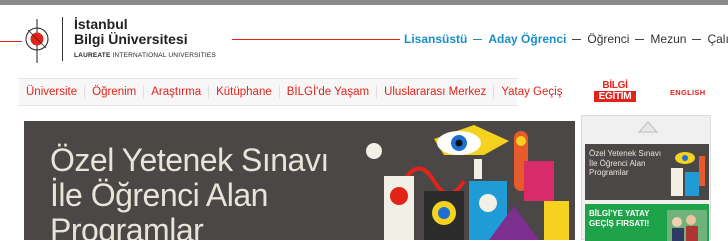 The height and width of the screenshot is (241, 728). What do you see at coordinates (625, 153) in the screenshot?
I see `sidebar-card1-line1: Özel Yetenek Sınavı` at bounding box center [625, 153].